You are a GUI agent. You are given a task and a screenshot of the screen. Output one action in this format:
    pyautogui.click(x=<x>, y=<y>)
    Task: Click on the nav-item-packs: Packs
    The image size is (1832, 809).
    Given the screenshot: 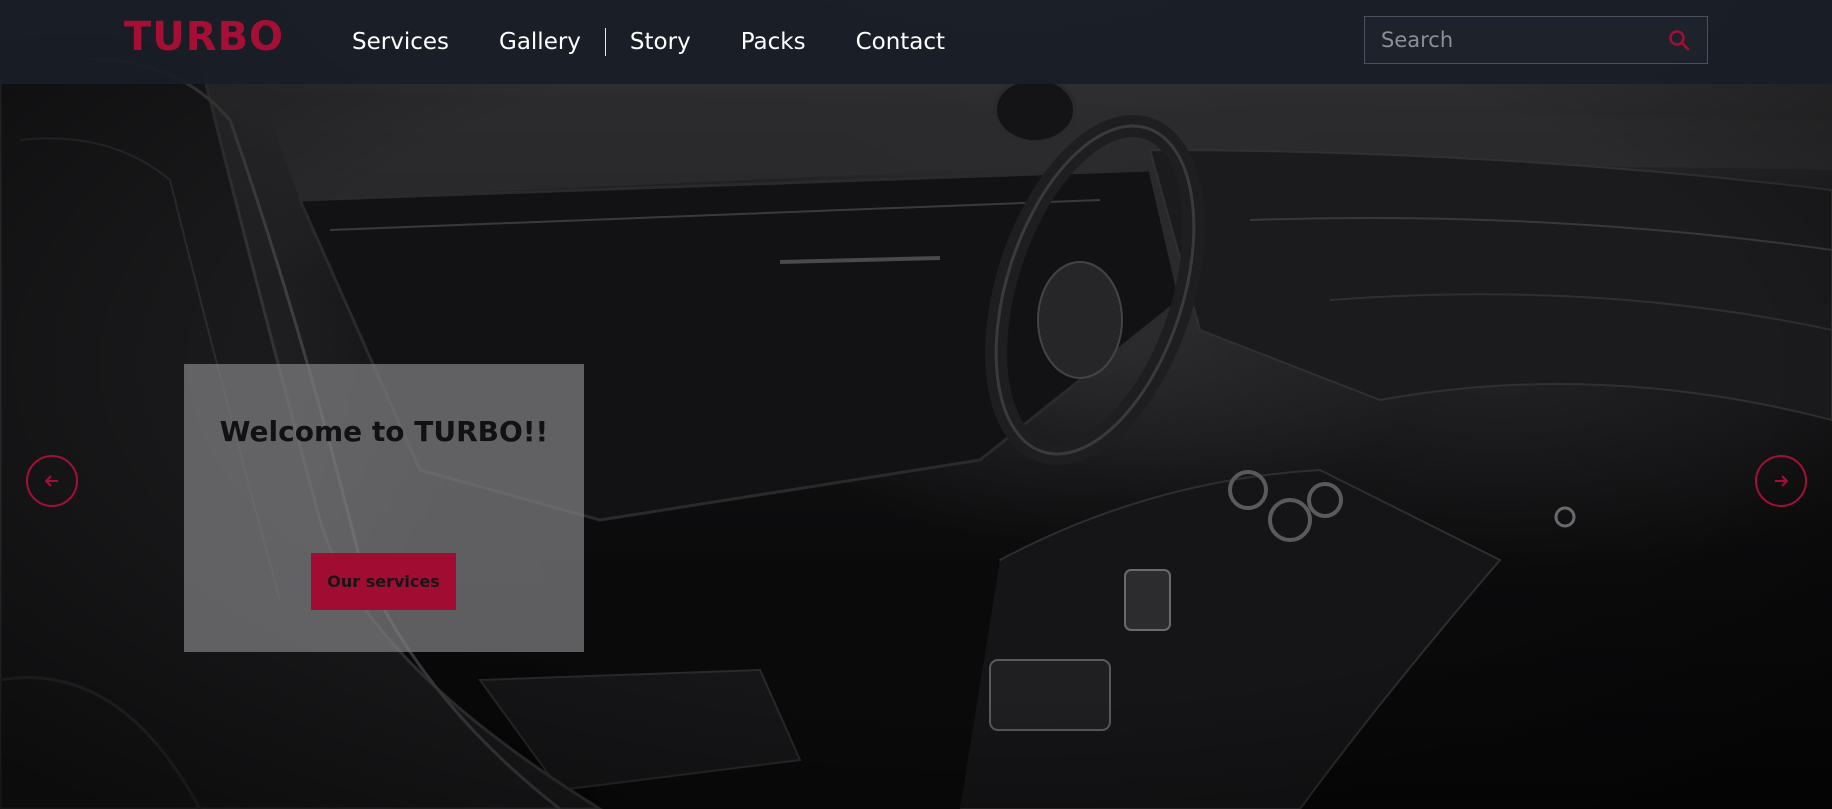 What is the action you would take?
    pyautogui.click(x=773, y=42)
    